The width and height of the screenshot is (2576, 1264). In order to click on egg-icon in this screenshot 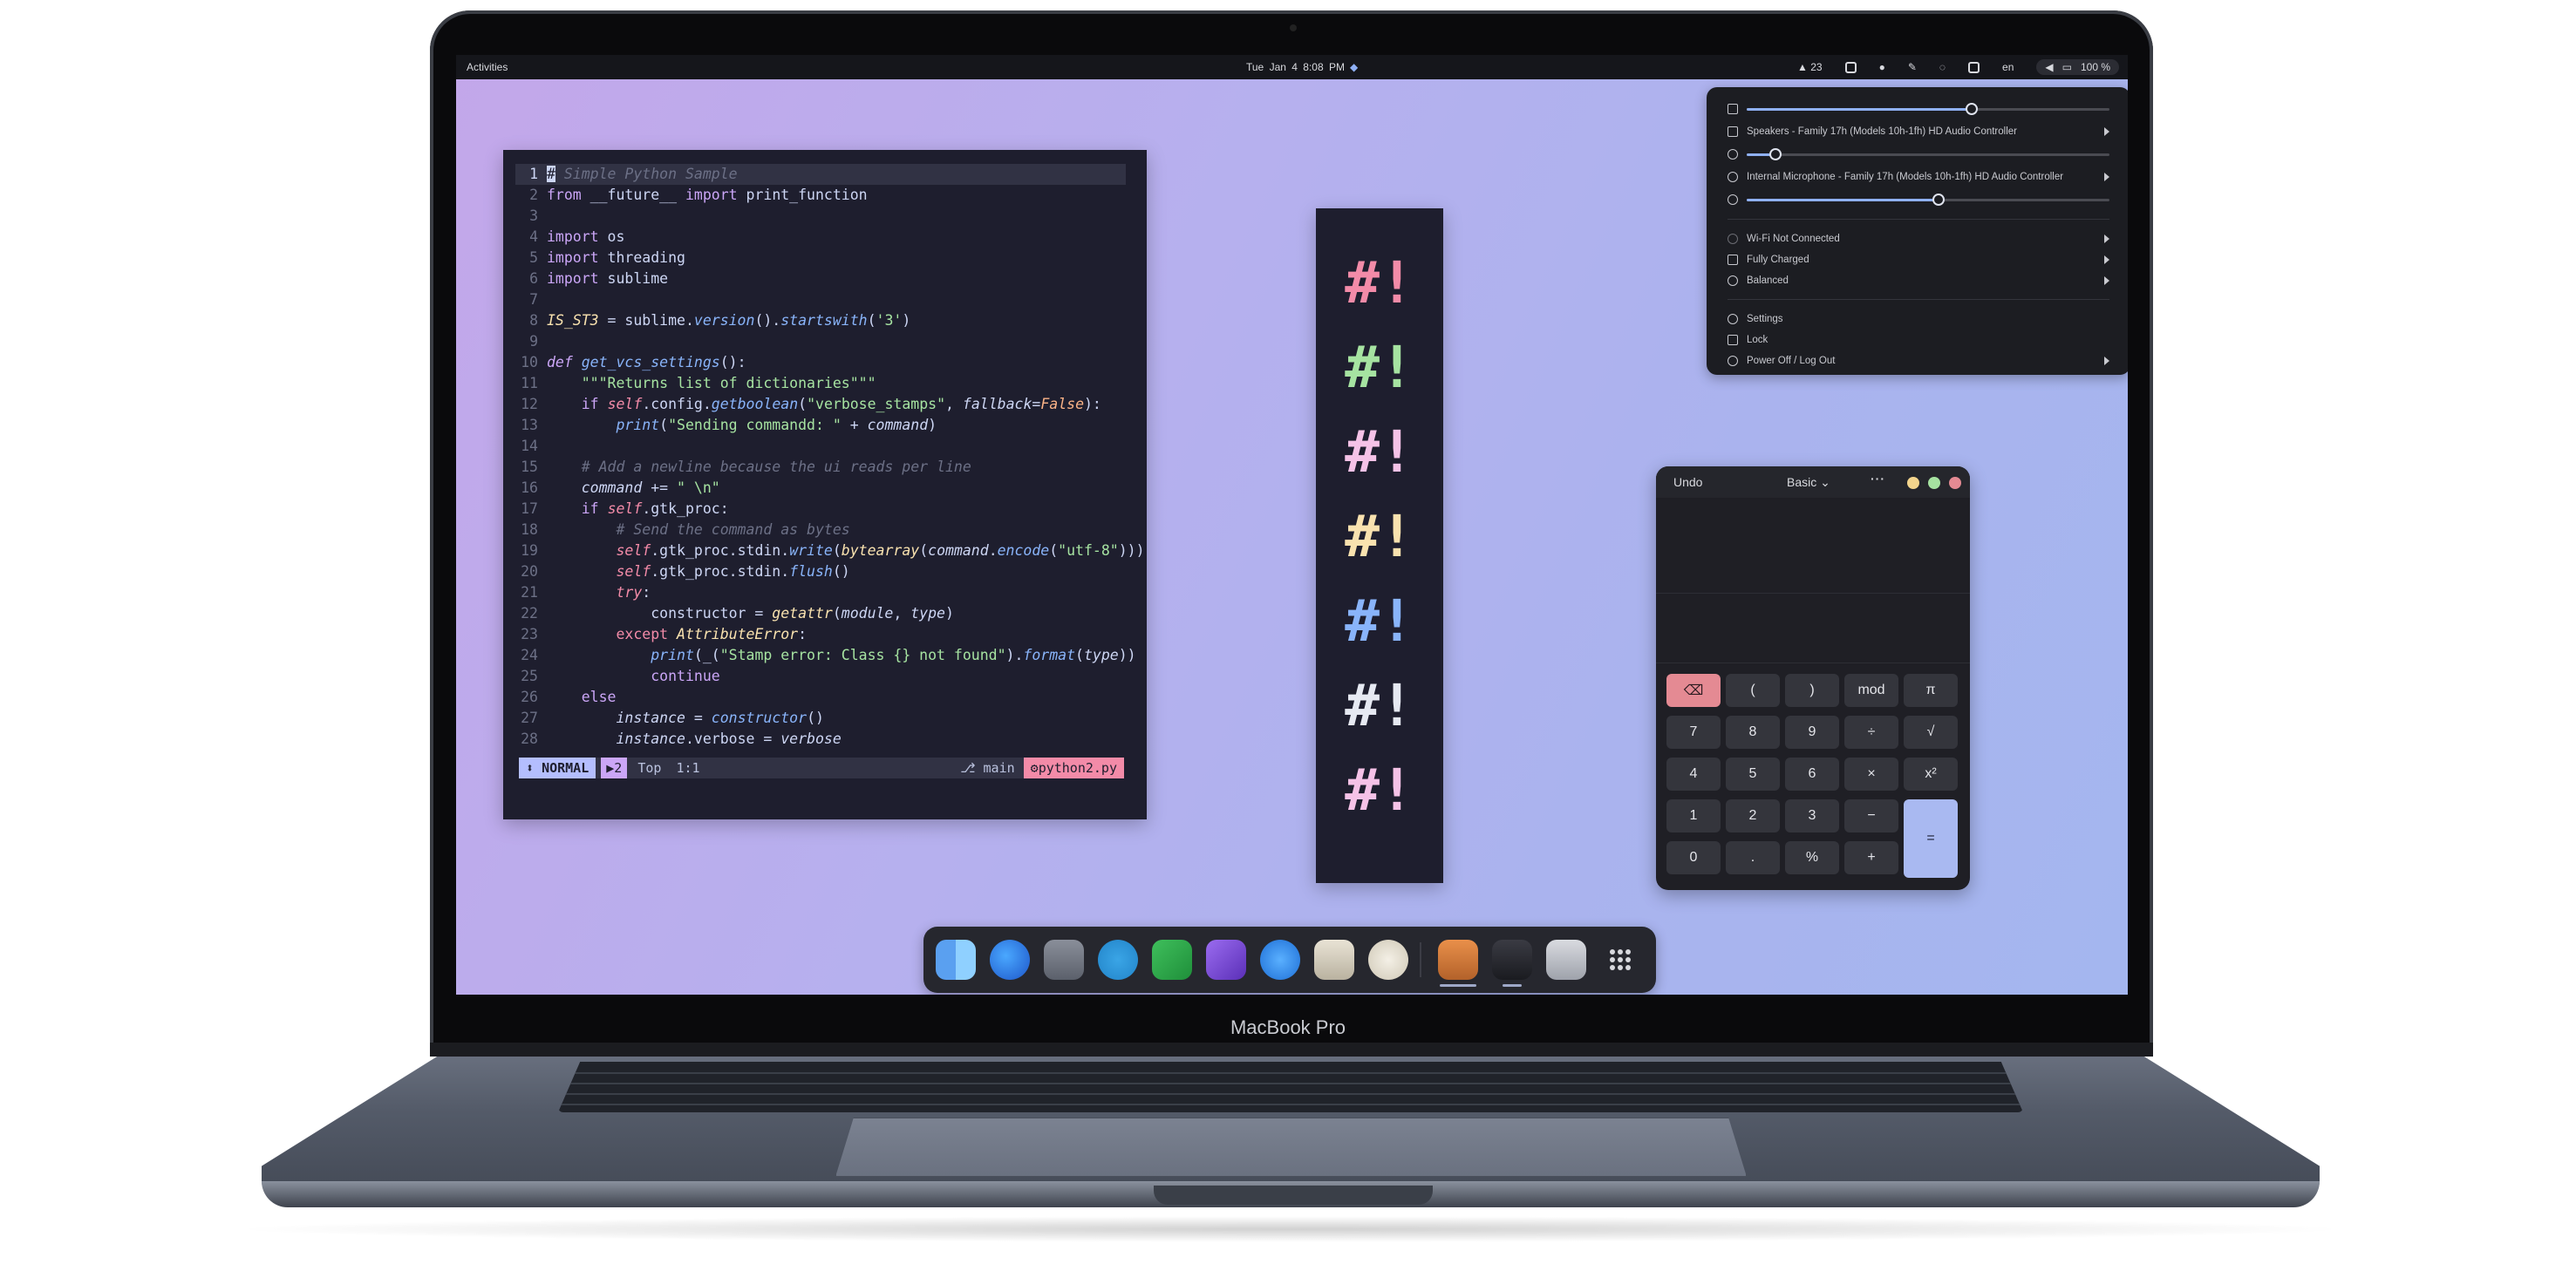, I will do `click(1388, 960)`.